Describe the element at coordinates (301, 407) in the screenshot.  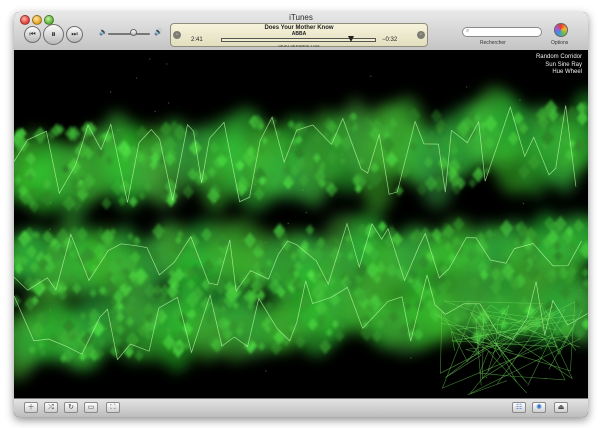
I see `bottom-bar: ＋ ⤮ ↻ ▭ ⛶ ☷ ✺ ⏏` at that location.